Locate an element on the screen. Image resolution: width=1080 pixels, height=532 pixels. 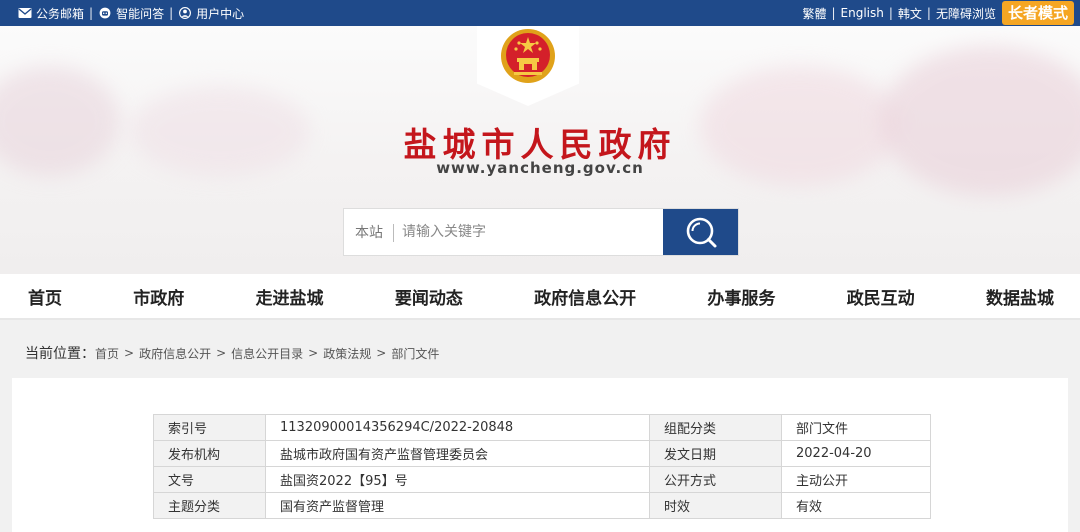
meta-value: 盐城市政府国有资产监督管理委员会 is located at coordinates (457, 453).